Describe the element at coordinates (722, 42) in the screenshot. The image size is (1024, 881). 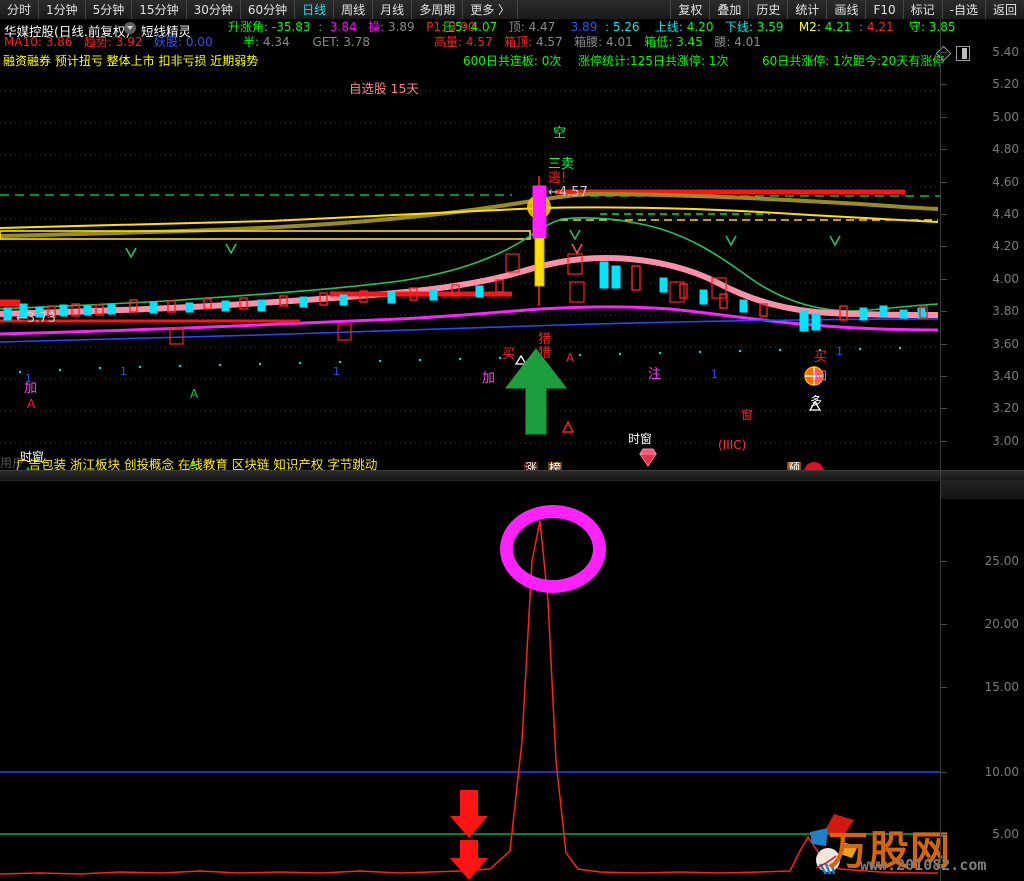
I see `yao-label: 腰:` at that location.